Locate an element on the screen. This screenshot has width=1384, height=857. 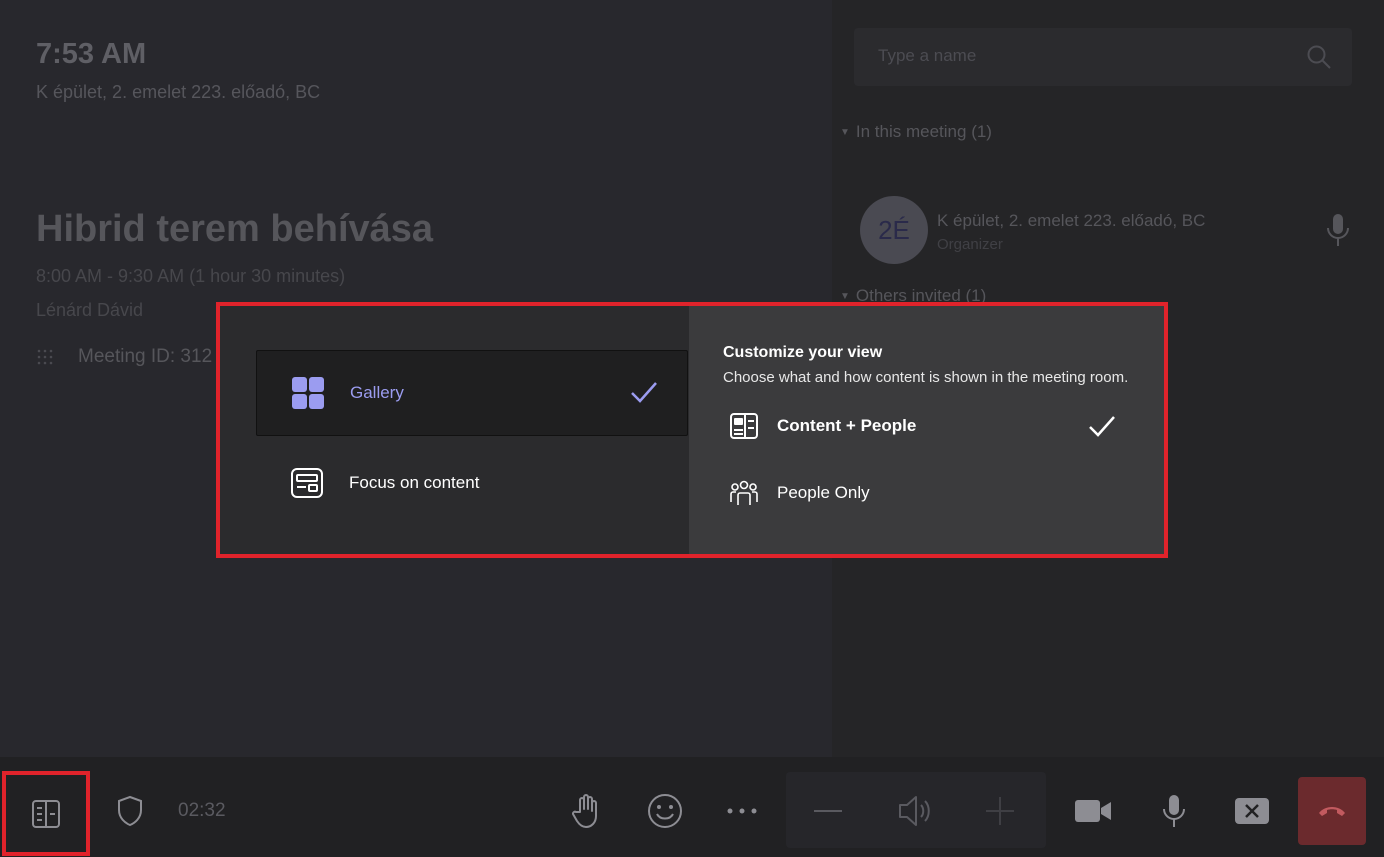
layout-option-gallery: Gallery is located at coordinates (472, 393).